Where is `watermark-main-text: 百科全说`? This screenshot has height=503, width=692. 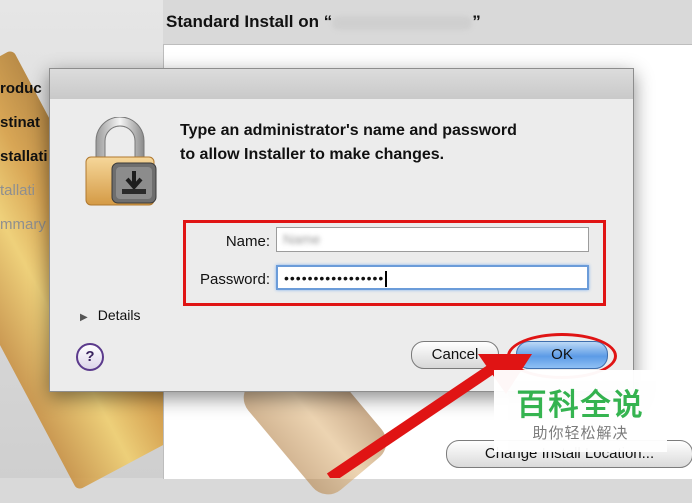 watermark-main-text: 百科全说 is located at coordinates (580, 405).